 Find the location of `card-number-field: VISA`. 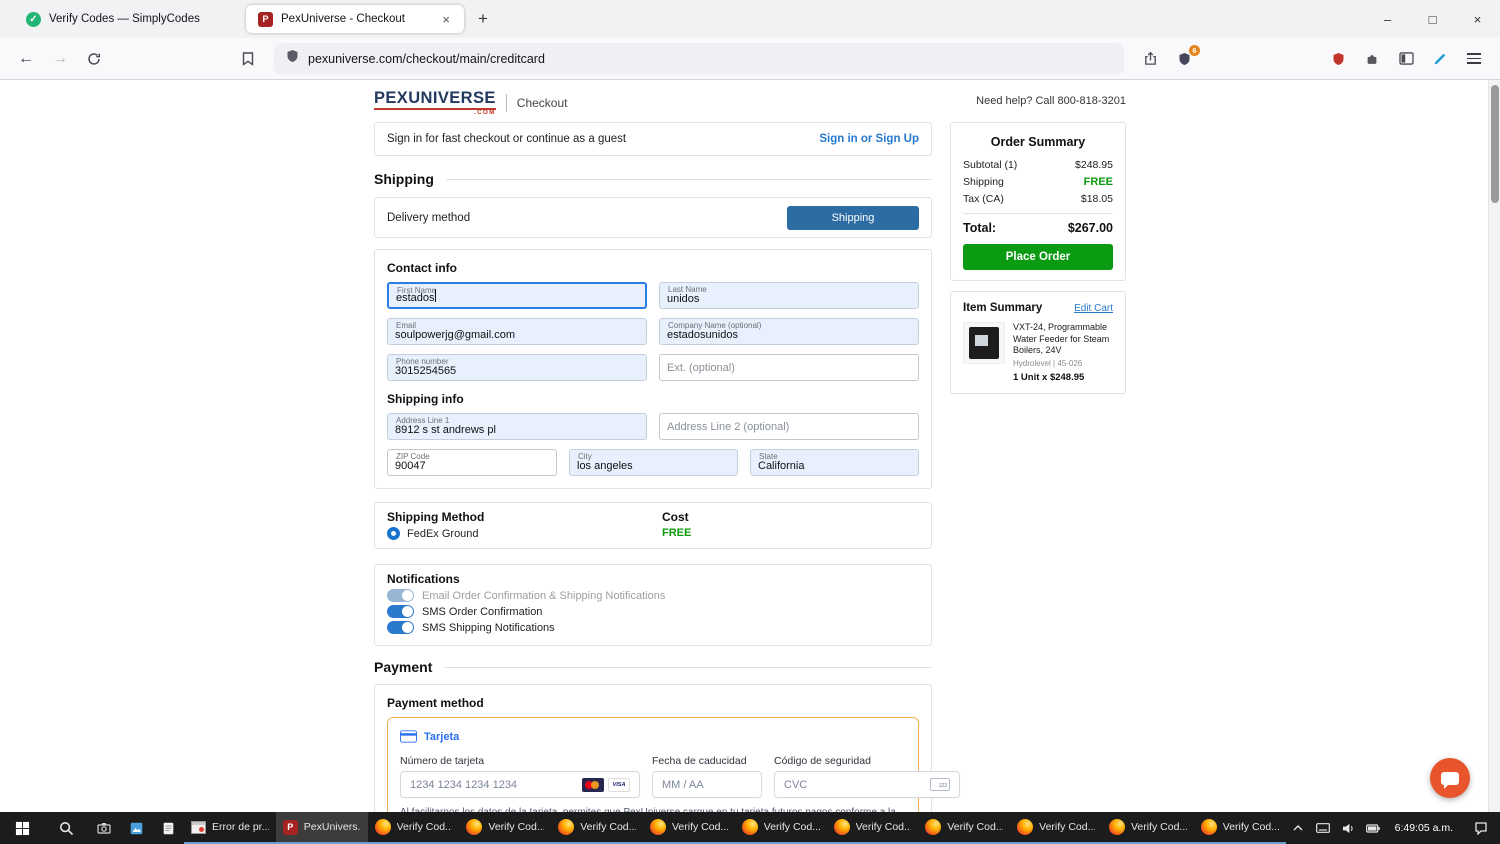

card-number-field: VISA is located at coordinates (520, 784).